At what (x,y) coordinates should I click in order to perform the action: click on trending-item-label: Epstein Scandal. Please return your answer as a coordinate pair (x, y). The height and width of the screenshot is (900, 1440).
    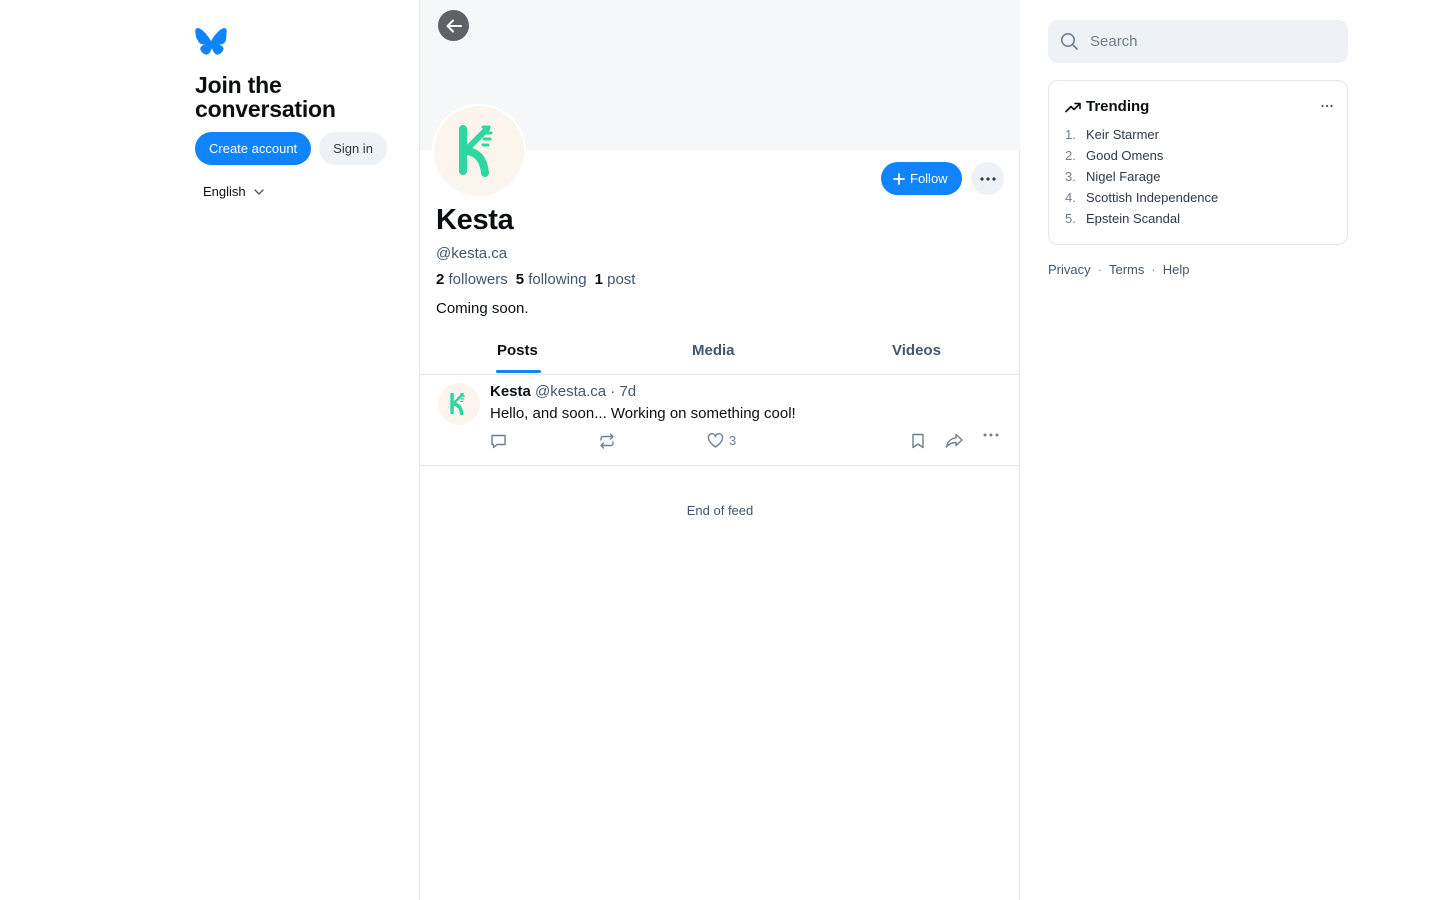
    Looking at the image, I should click on (1133, 218).